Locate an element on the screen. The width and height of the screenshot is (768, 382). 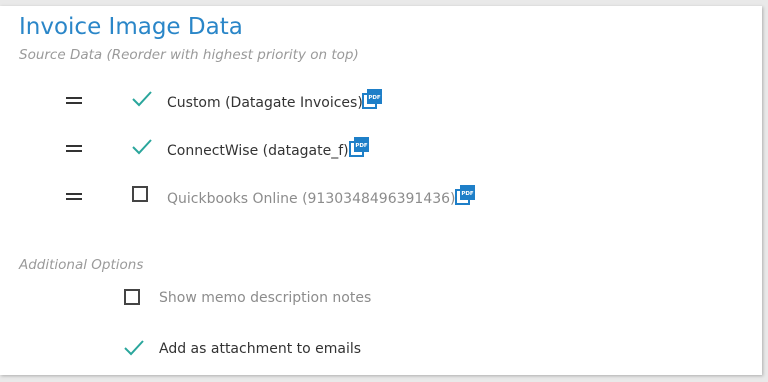
attachment-checkbox is located at coordinates (134, 348).